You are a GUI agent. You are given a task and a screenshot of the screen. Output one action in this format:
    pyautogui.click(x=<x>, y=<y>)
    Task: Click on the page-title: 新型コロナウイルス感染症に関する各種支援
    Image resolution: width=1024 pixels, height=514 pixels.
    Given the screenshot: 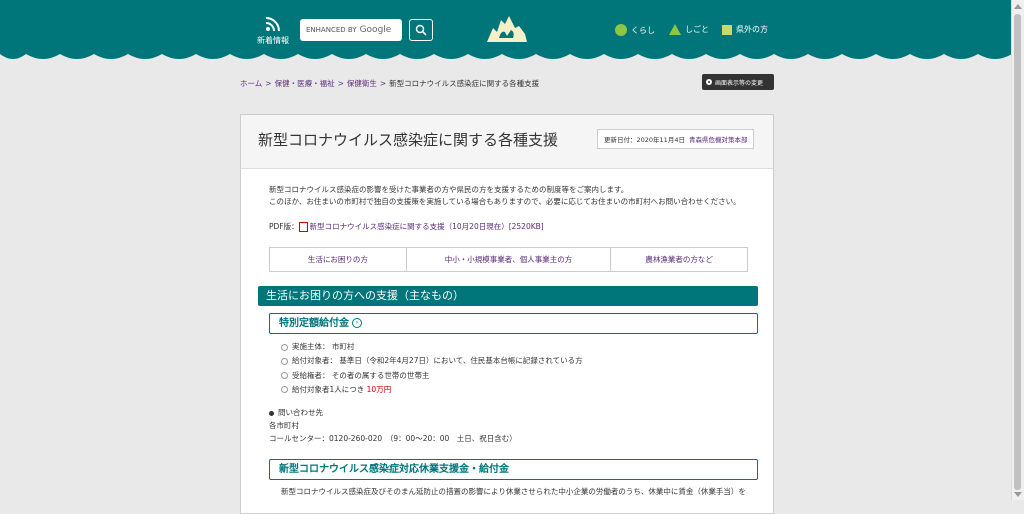 What is the action you would take?
    pyautogui.click(x=408, y=140)
    